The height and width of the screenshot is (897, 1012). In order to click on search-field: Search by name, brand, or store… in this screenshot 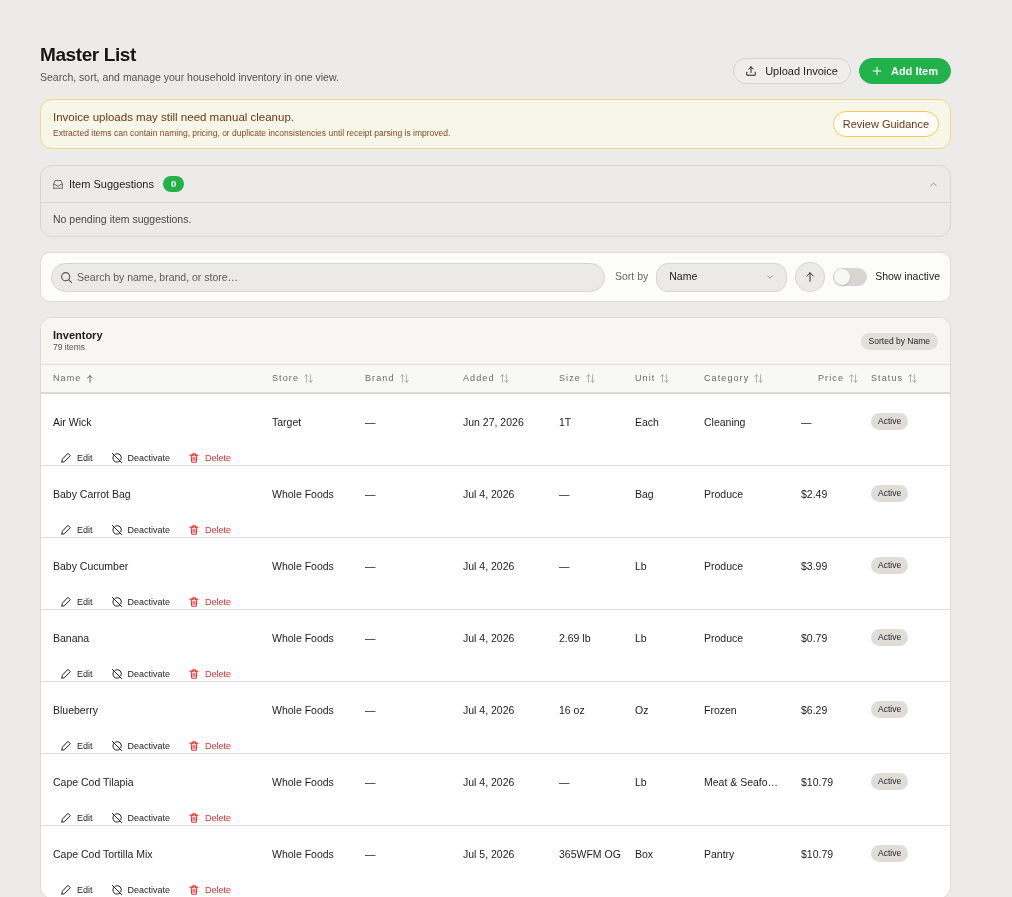, I will do `click(328, 277)`.